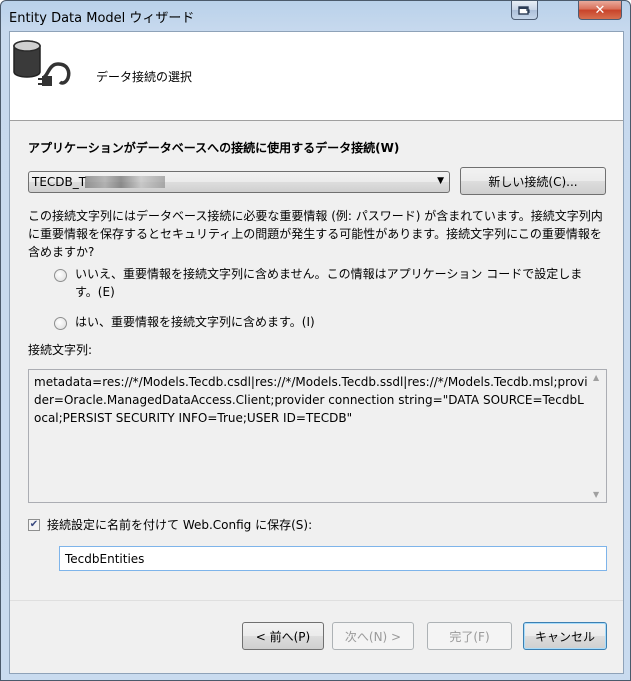 The height and width of the screenshot is (681, 631). I want to click on scroll-up-icon: ▲, so click(596, 377).